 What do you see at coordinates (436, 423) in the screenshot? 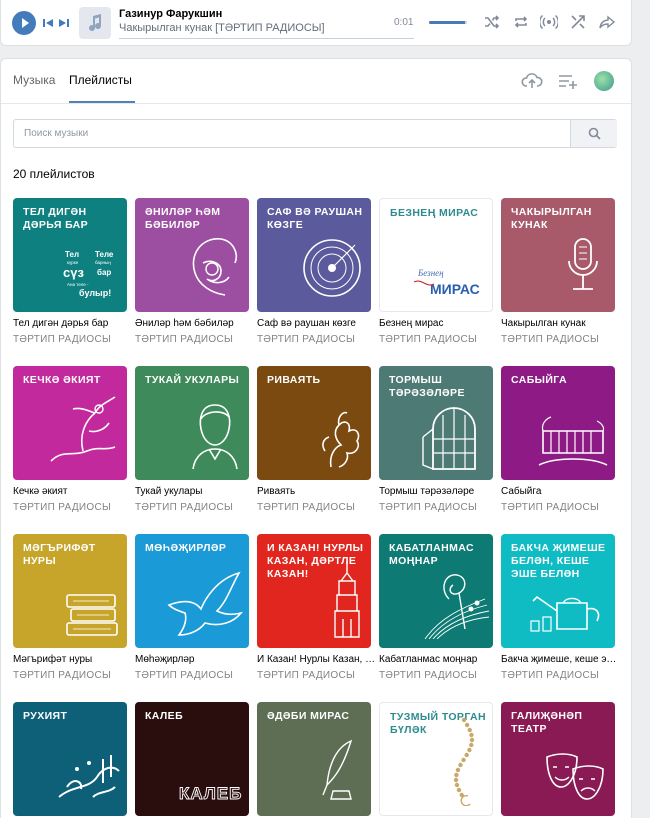
I see `playlist-cover: Тормыш тәрәзәләре` at bounding box center [436, 423].